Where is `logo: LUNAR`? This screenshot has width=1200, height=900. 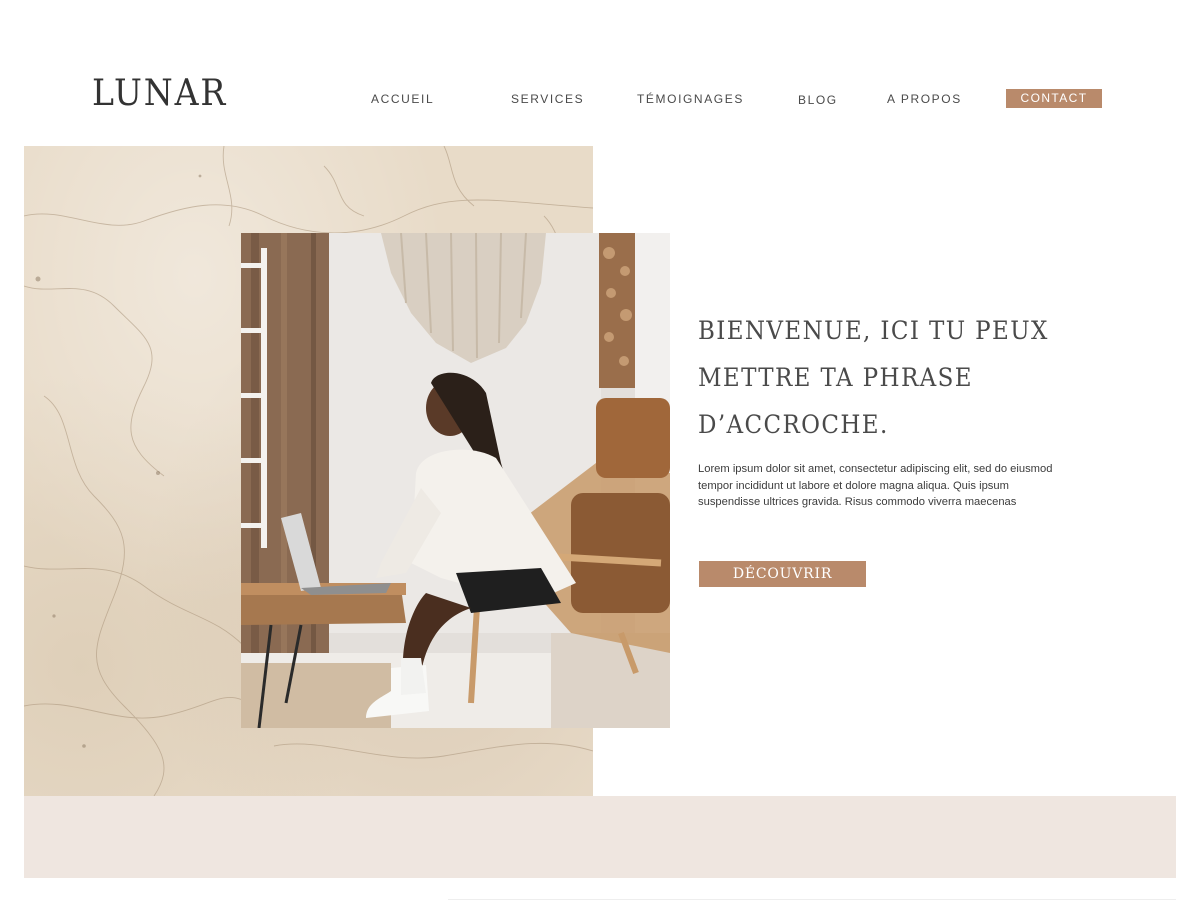 logo: LUNAR is located at coordinates (159, 94).